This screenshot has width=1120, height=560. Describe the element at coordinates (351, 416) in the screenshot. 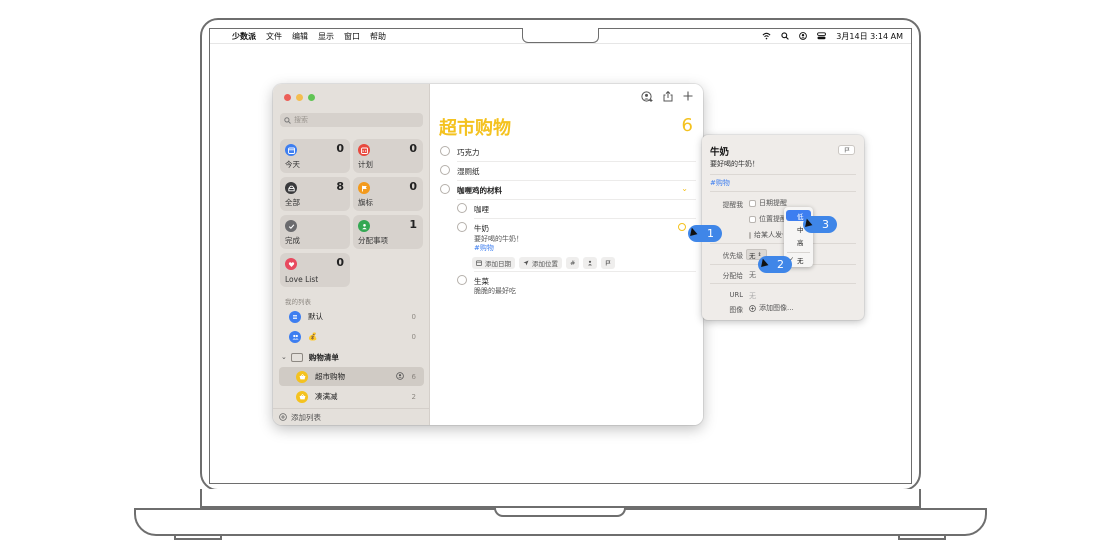

I see `add-list-button: 添加列表` at that location.